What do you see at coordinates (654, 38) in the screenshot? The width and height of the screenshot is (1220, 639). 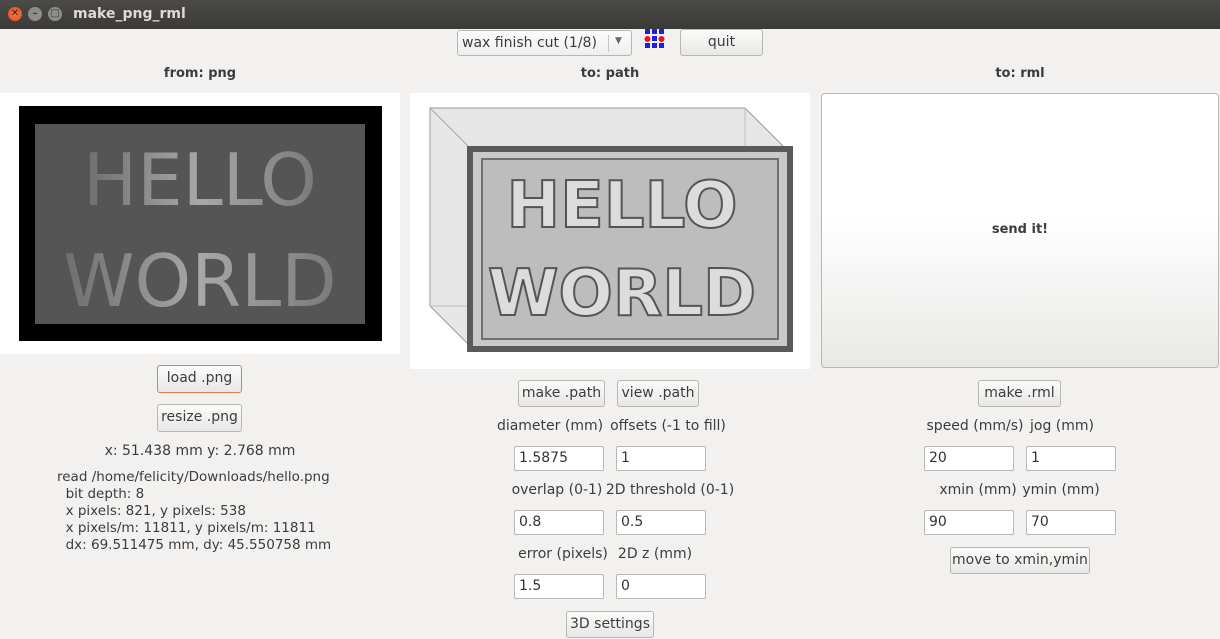 I see `fab-logo-icon` at bounding box center [654, 38].